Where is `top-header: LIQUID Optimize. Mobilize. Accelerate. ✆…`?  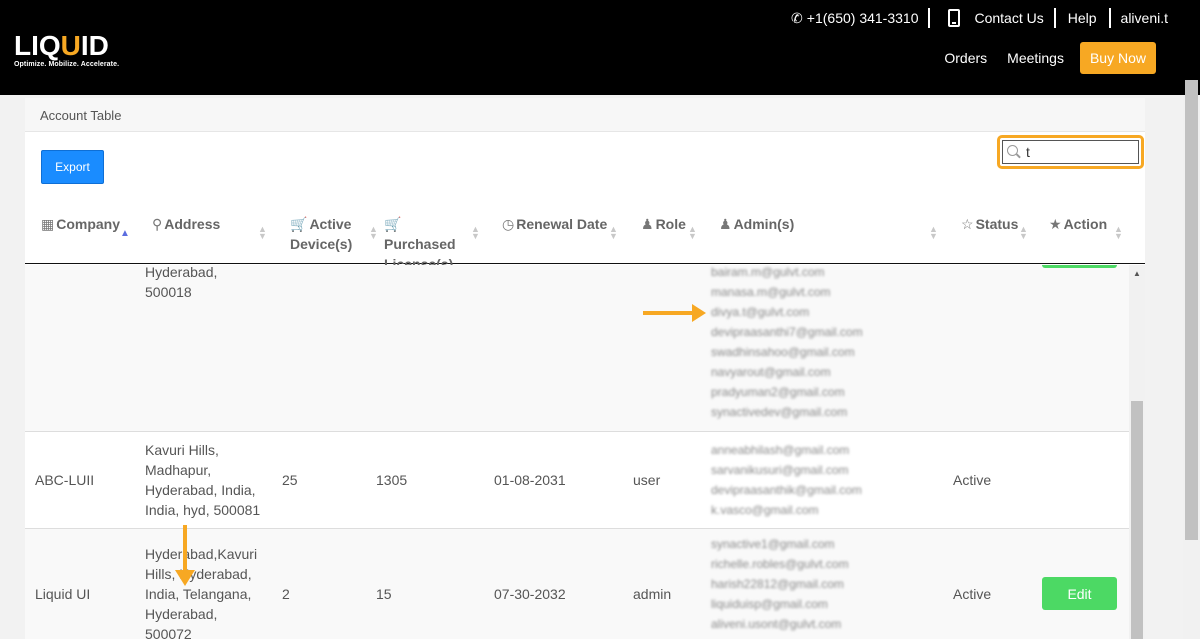
top-header: LIQUID Optimize. Mobilize. Accelerate. ✆… is located at coordinates (600, 47).